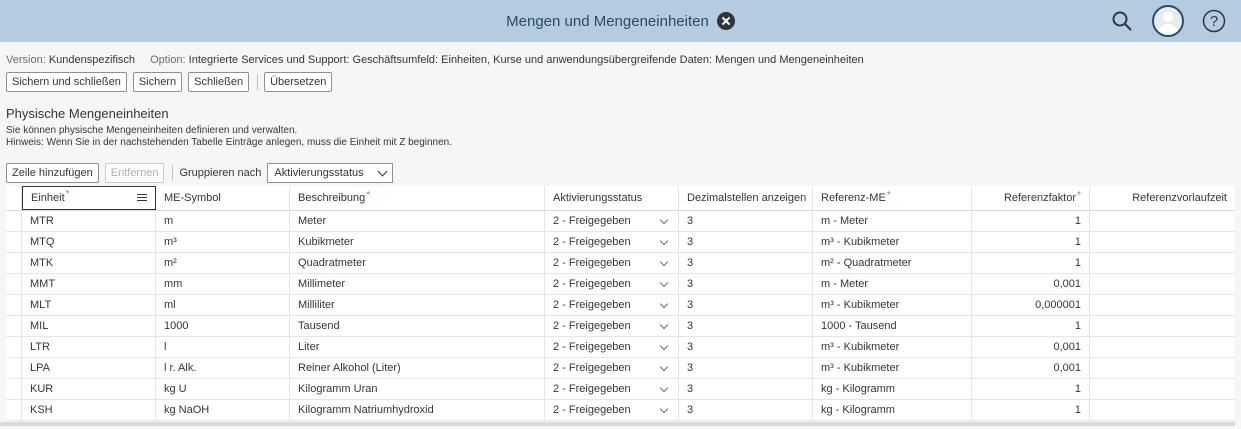 This screenshot has height=429, width=1241. What do you see at coordinates (89, 221) in the screenshot?
I see `cell-unit: MTR` at bounding box center [89, 221].